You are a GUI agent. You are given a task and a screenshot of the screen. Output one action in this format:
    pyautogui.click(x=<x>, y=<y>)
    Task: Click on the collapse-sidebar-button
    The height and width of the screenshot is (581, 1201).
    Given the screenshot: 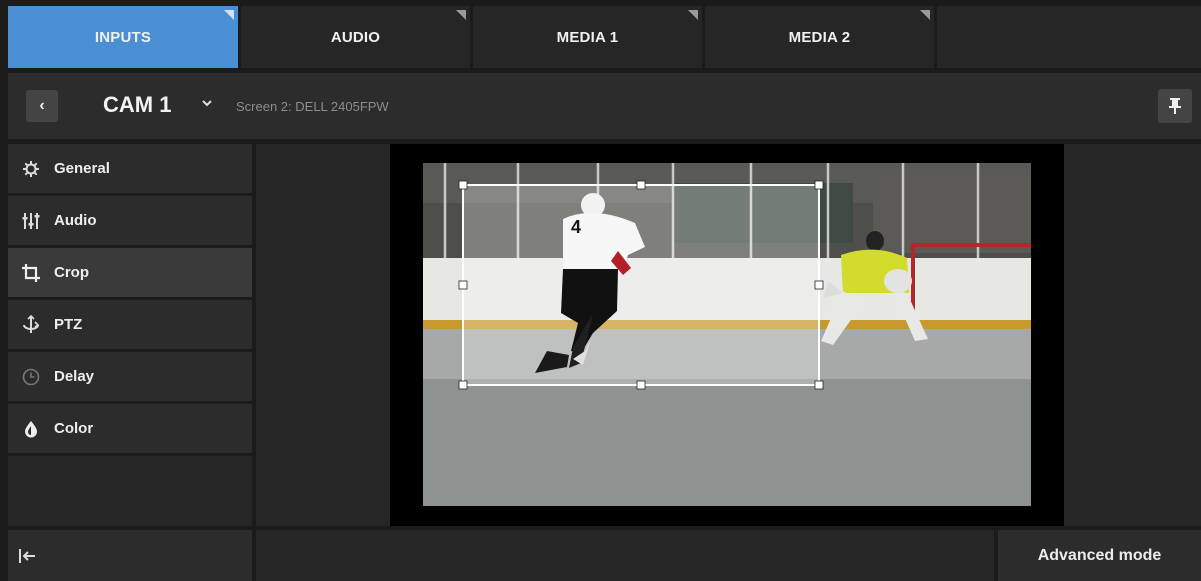 What is the action you would take?
    pyautogui.click(x=130, y=555)
    